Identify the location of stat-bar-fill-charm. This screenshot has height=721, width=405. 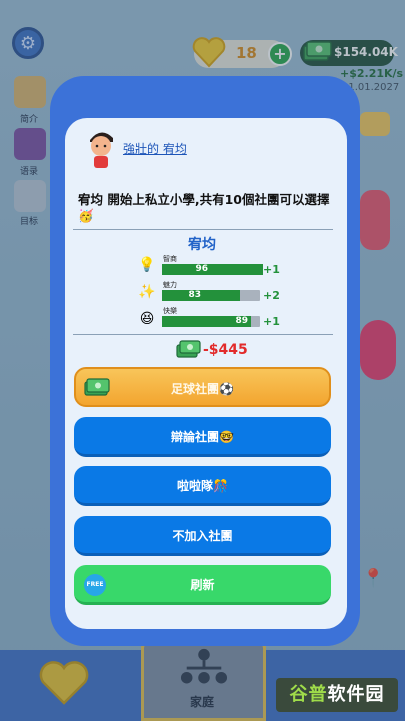
(201, 295).